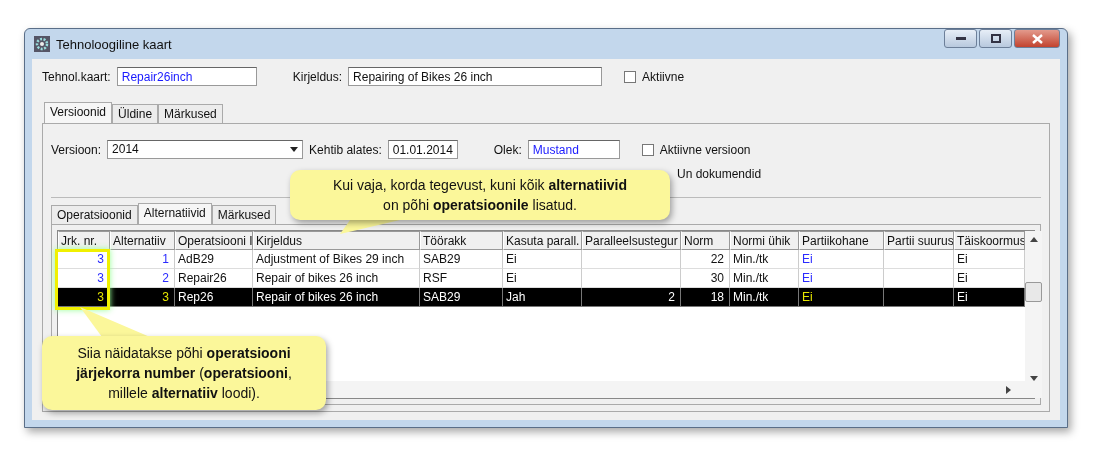  What do you see at coordinates (214, 259) in the screenshot?
I see `table-cell: AdB29` at bounding box center [214, 259].